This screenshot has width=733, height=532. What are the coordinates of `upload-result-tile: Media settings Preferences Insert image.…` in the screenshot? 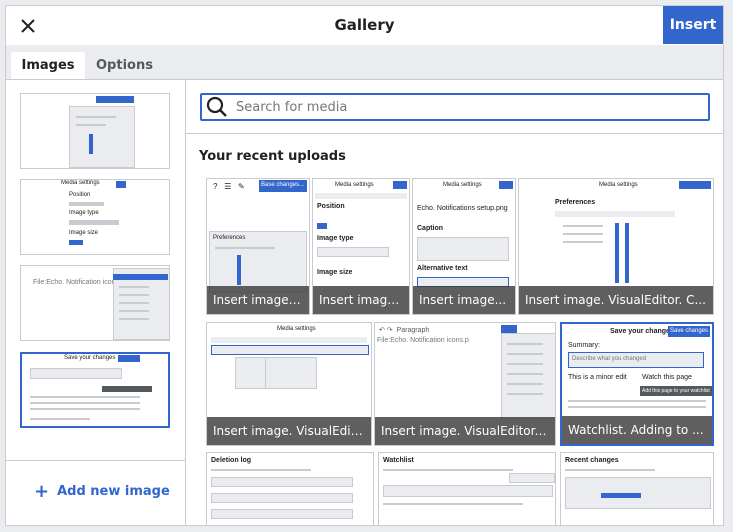 It's located at (616, 246).